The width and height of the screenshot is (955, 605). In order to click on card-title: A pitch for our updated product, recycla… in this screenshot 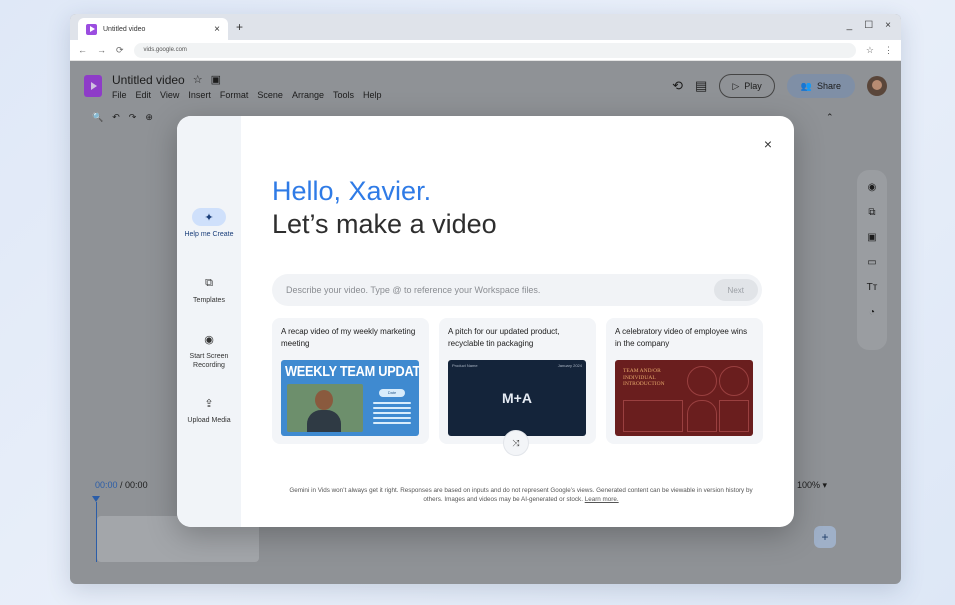, I will do `click(504, 337)`.